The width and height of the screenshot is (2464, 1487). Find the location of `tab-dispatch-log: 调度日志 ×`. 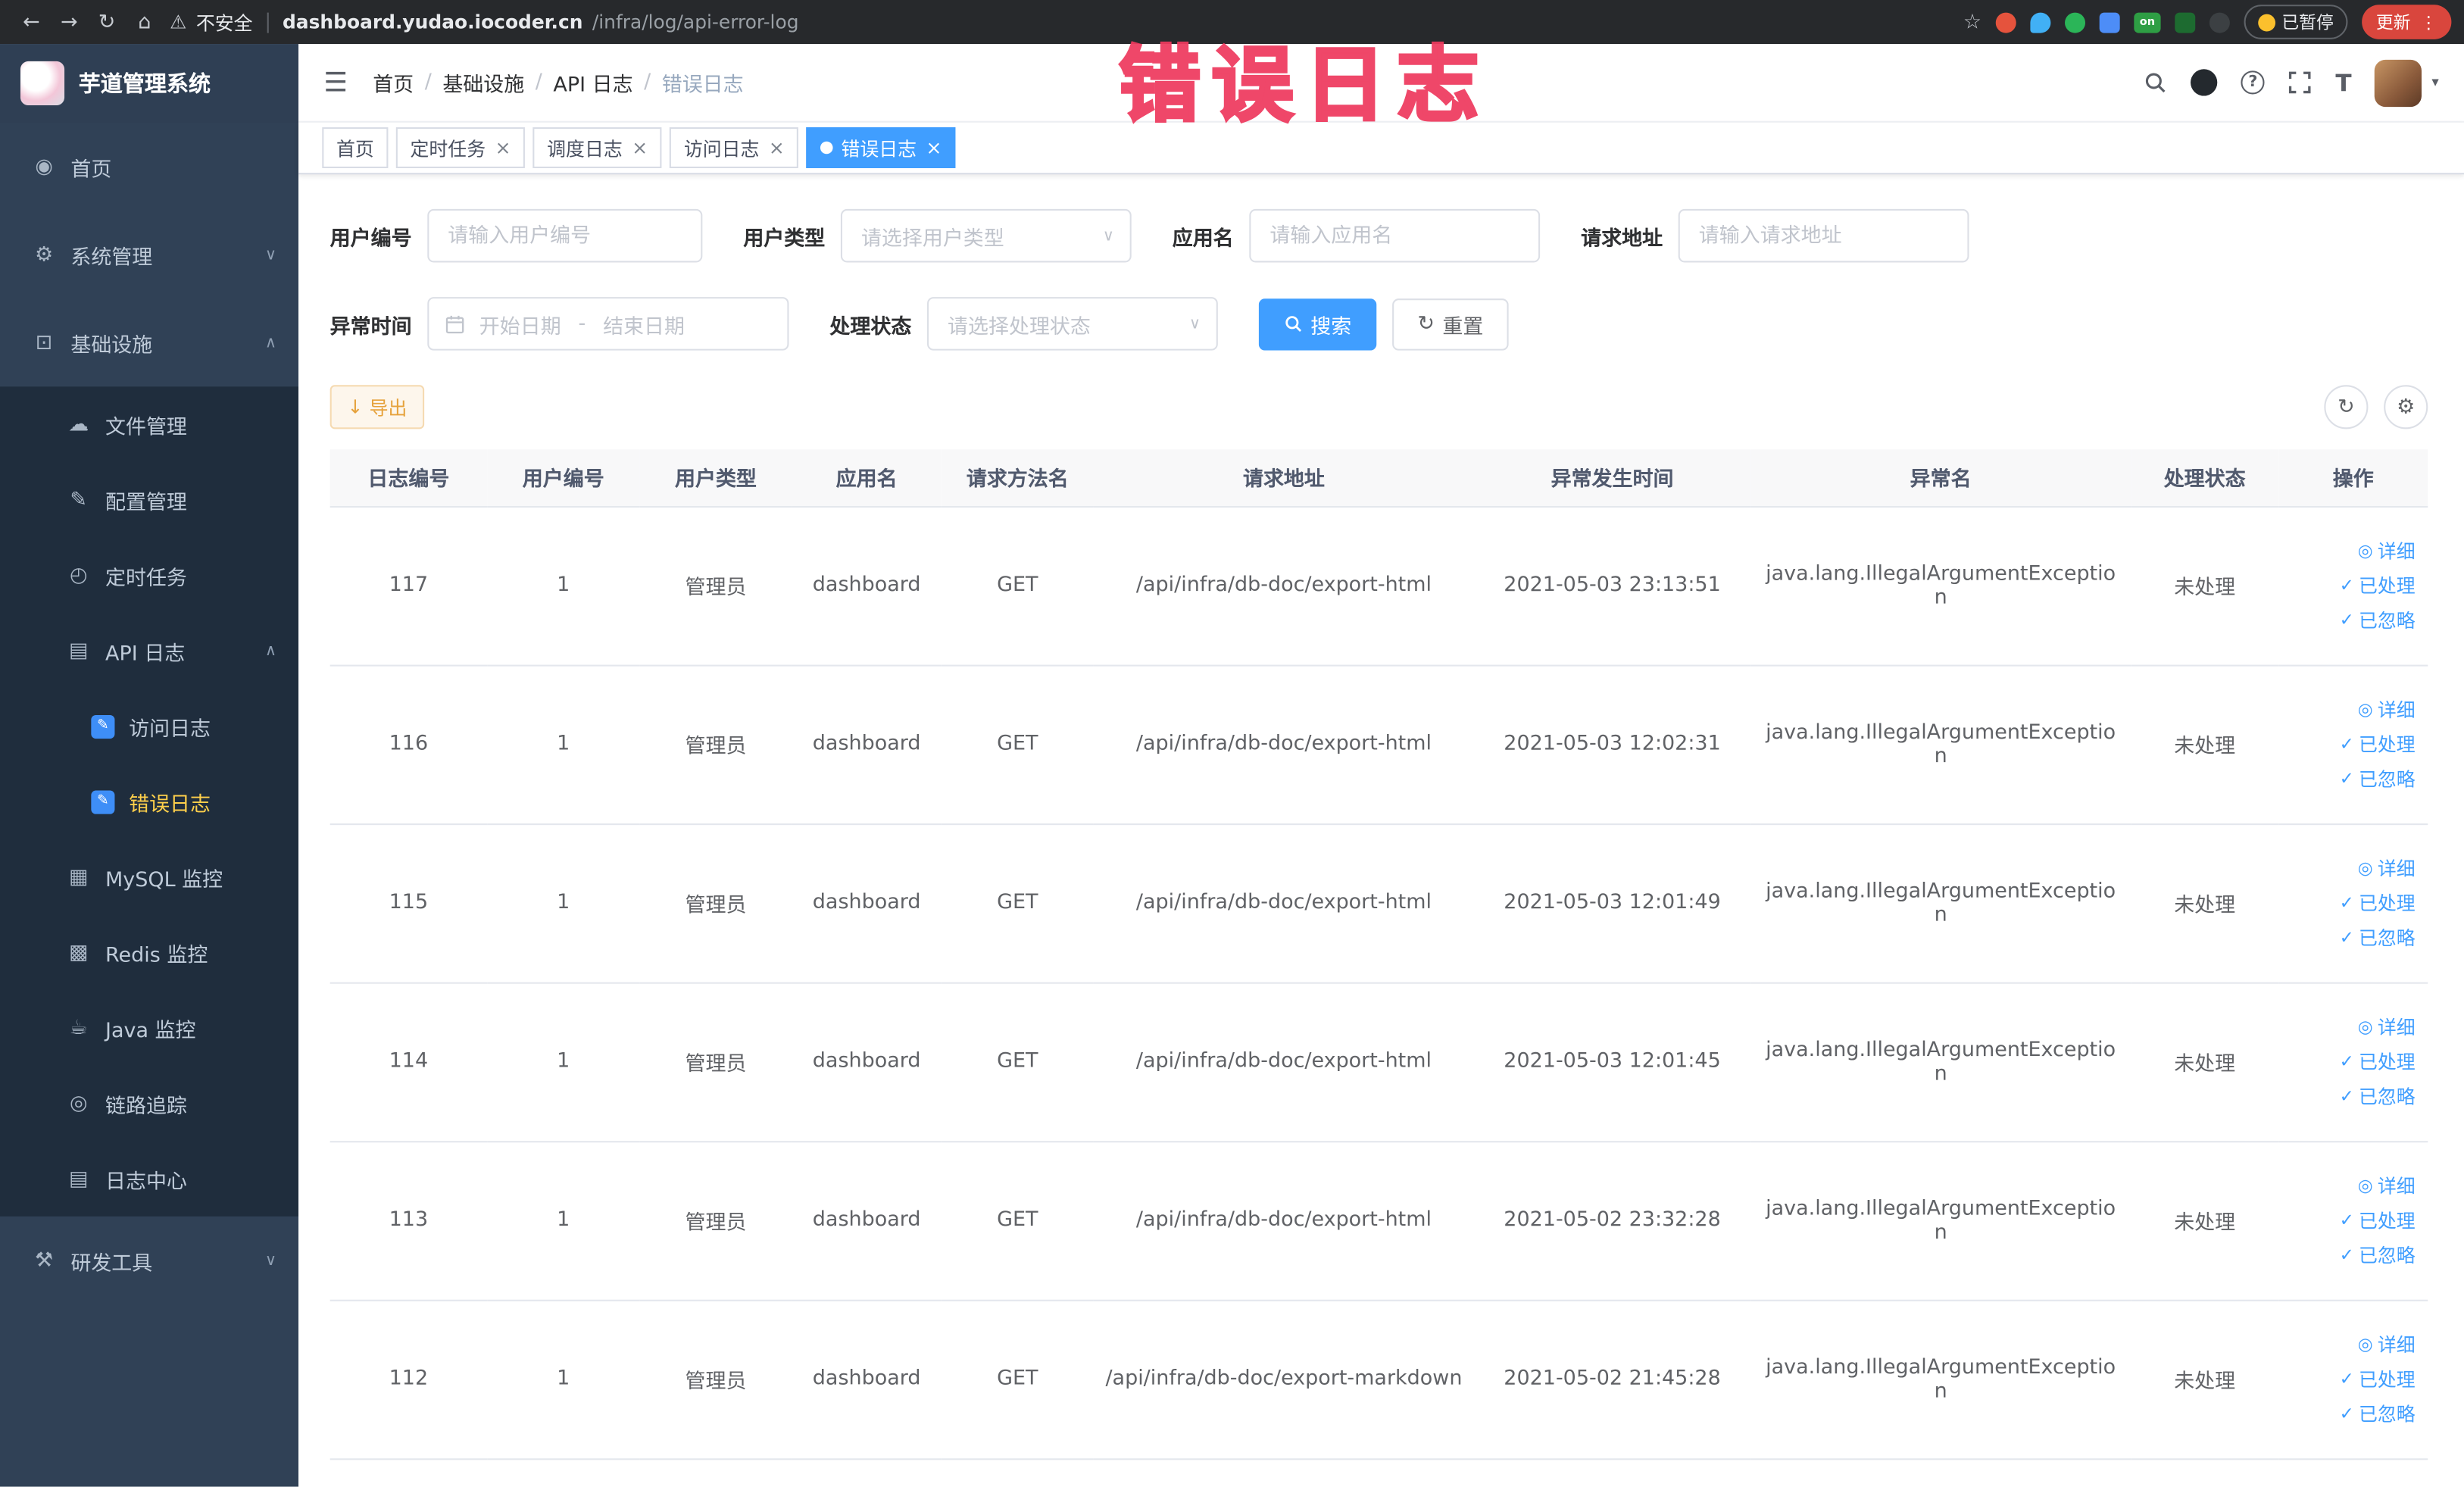

tab-dispatch-log: 调度日志 × is located at coordinates (597, 147).